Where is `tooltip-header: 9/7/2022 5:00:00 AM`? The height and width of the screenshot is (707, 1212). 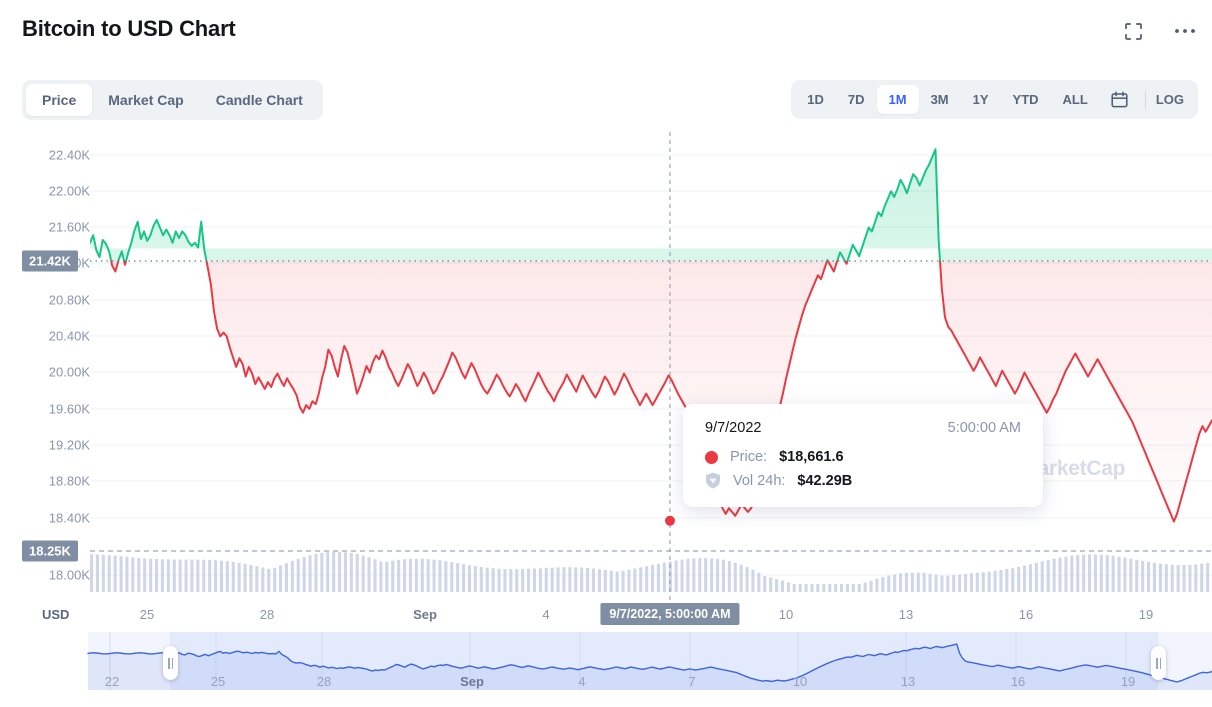
tooltip-header: 9/7/2022 5:00:00 AM is located at coordinates (863, 428).